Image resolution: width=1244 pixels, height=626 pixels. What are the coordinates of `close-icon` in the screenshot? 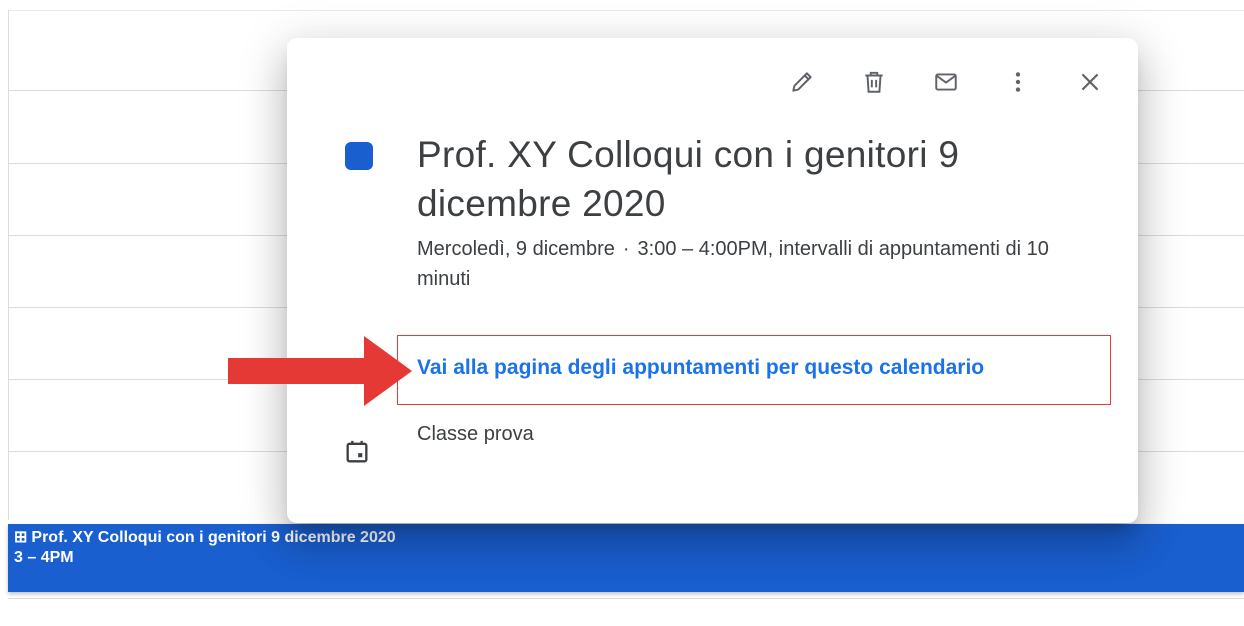 It's located at (1090, 82).